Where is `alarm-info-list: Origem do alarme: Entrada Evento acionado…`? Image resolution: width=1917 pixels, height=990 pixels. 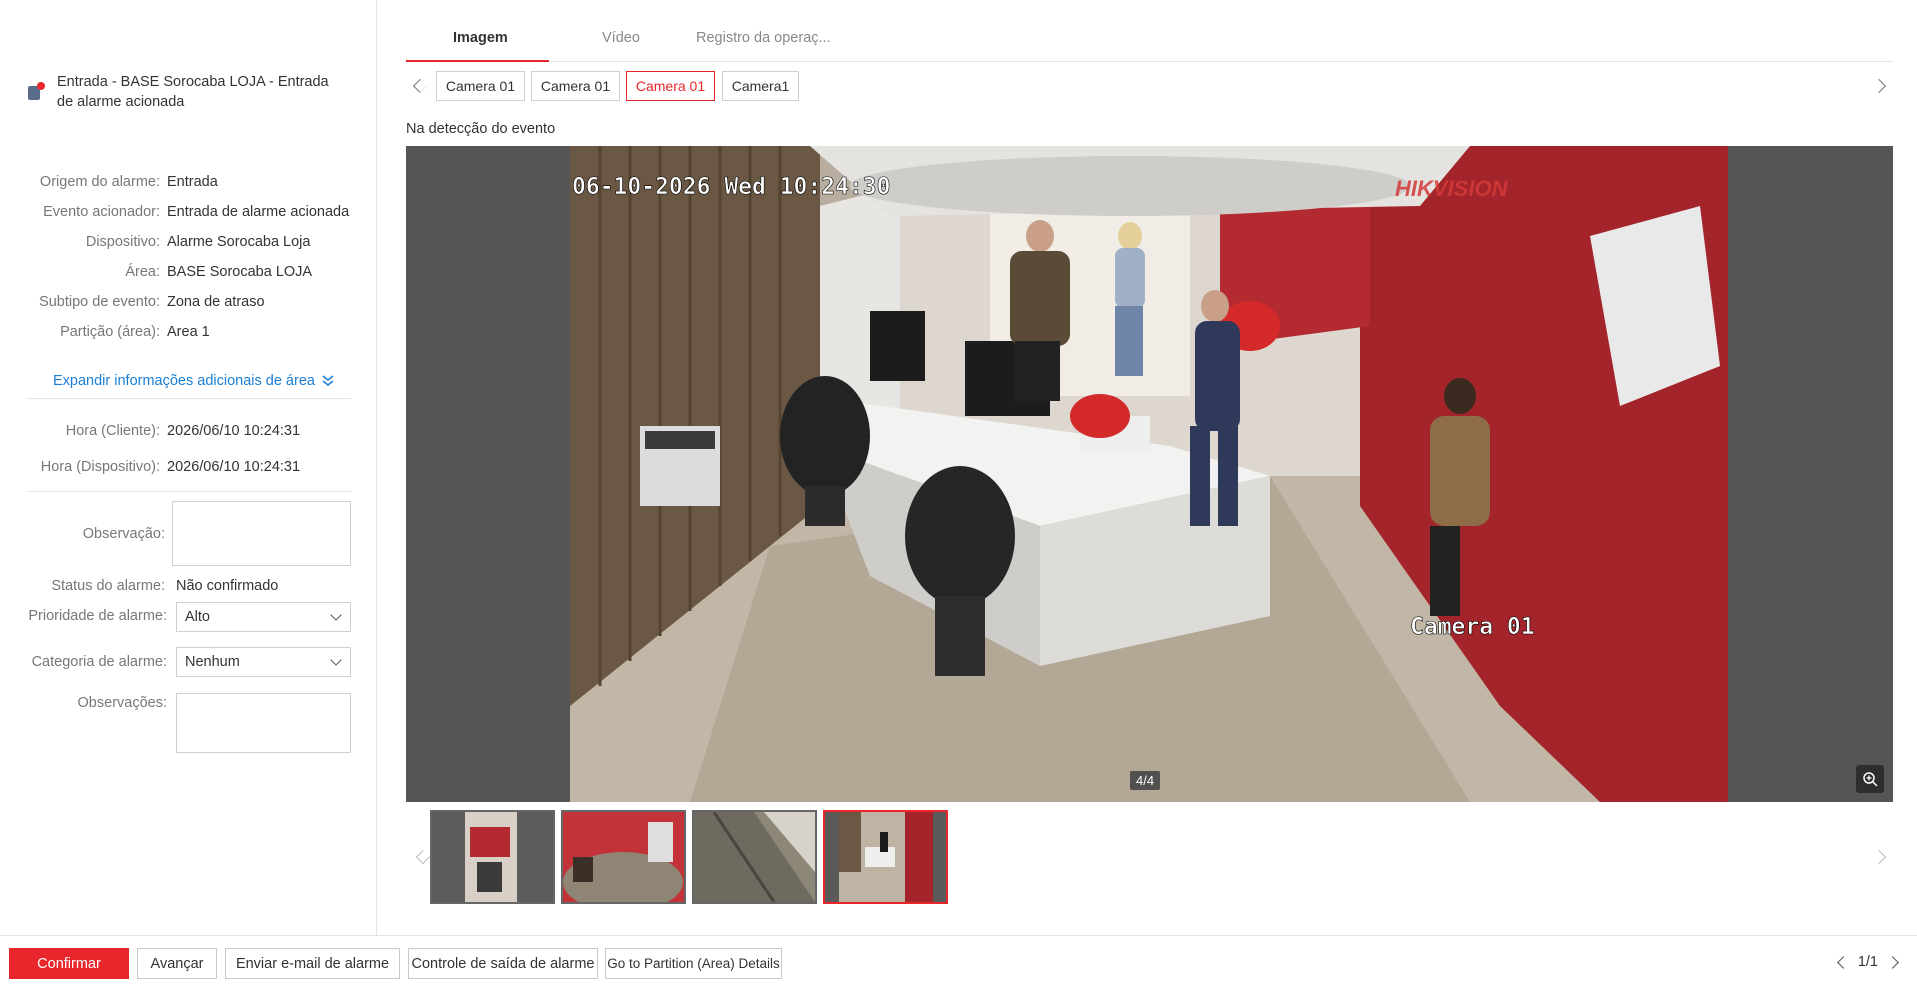
alarm-info-list: Origem do alarme: Entrada Evento acionado… is located at coordinates (188, 257).